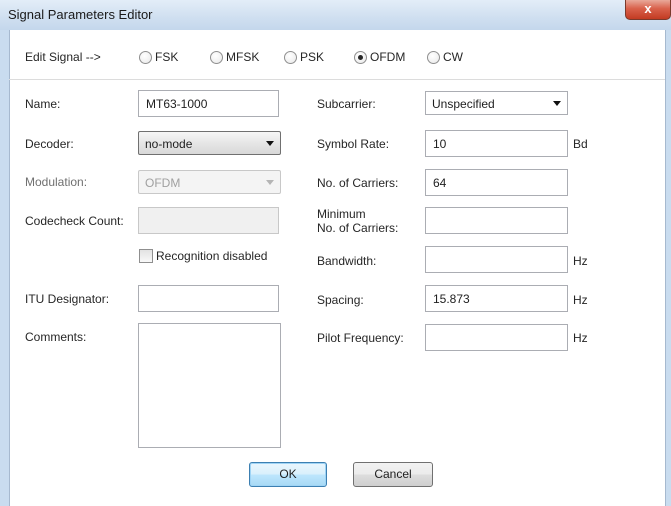  I want to click on comments-label: Comments:, so click(56, 337).